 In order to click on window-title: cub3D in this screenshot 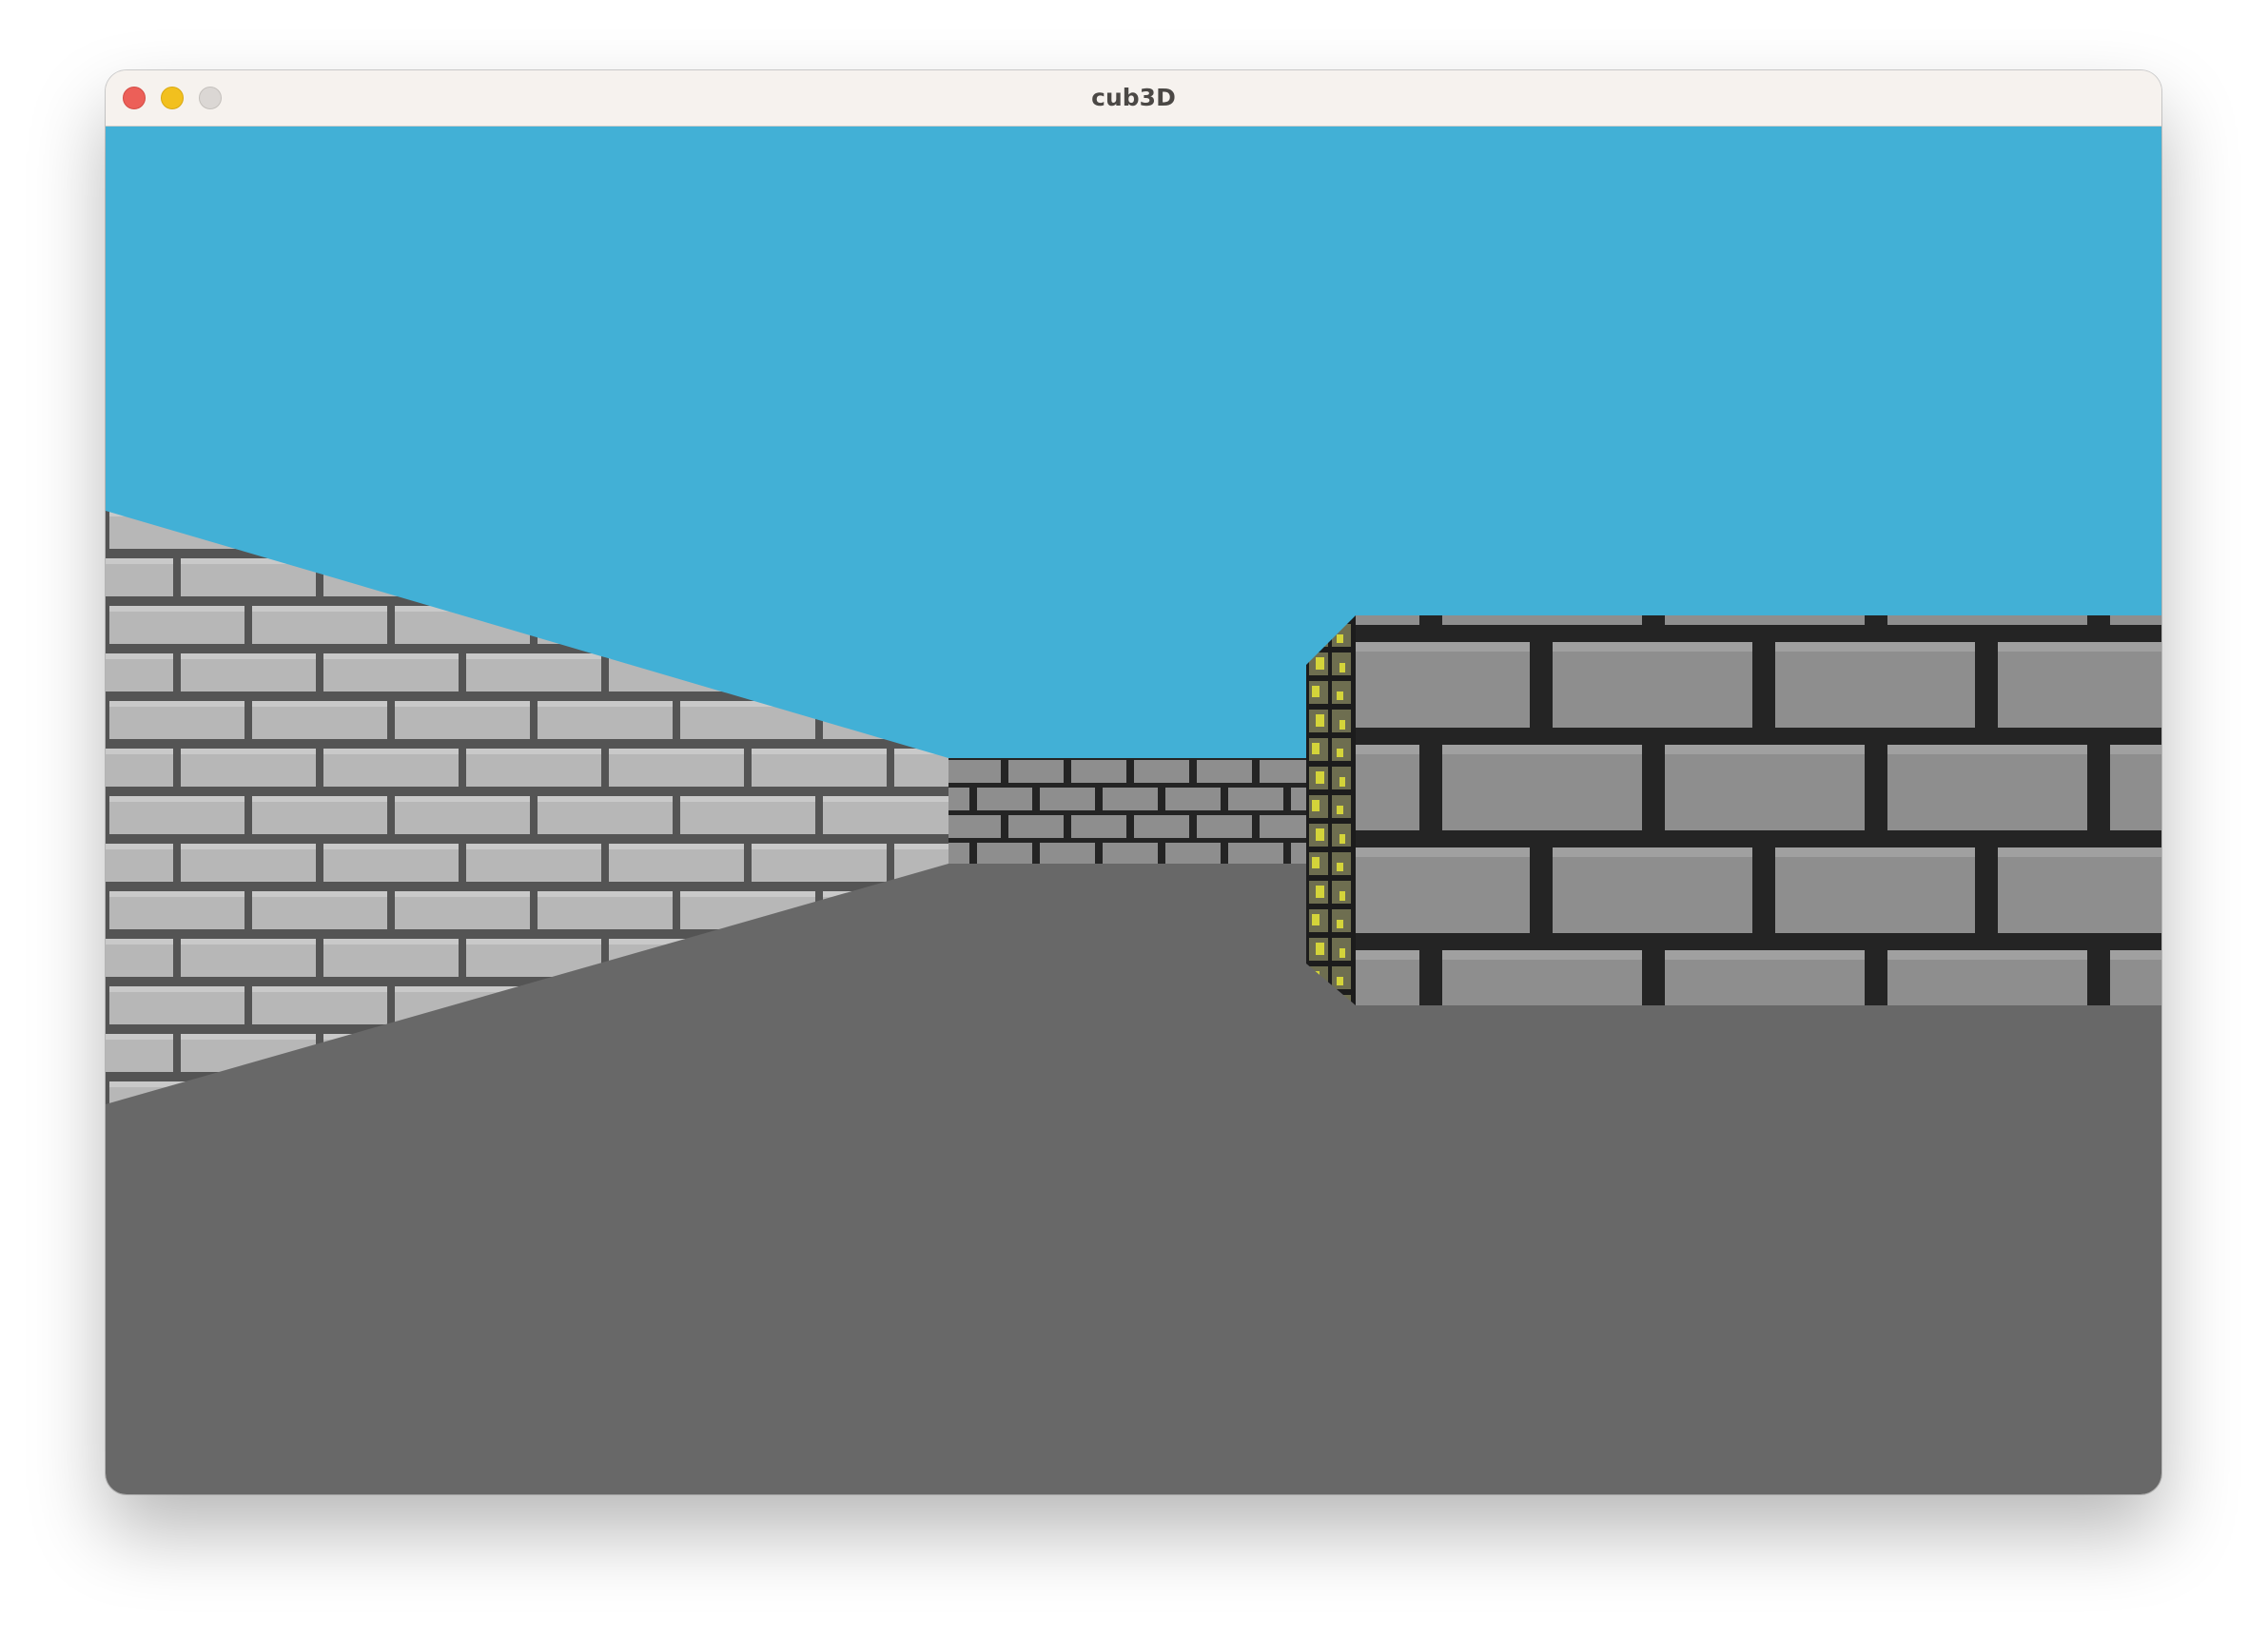, I will do `click(1133, 97)`.